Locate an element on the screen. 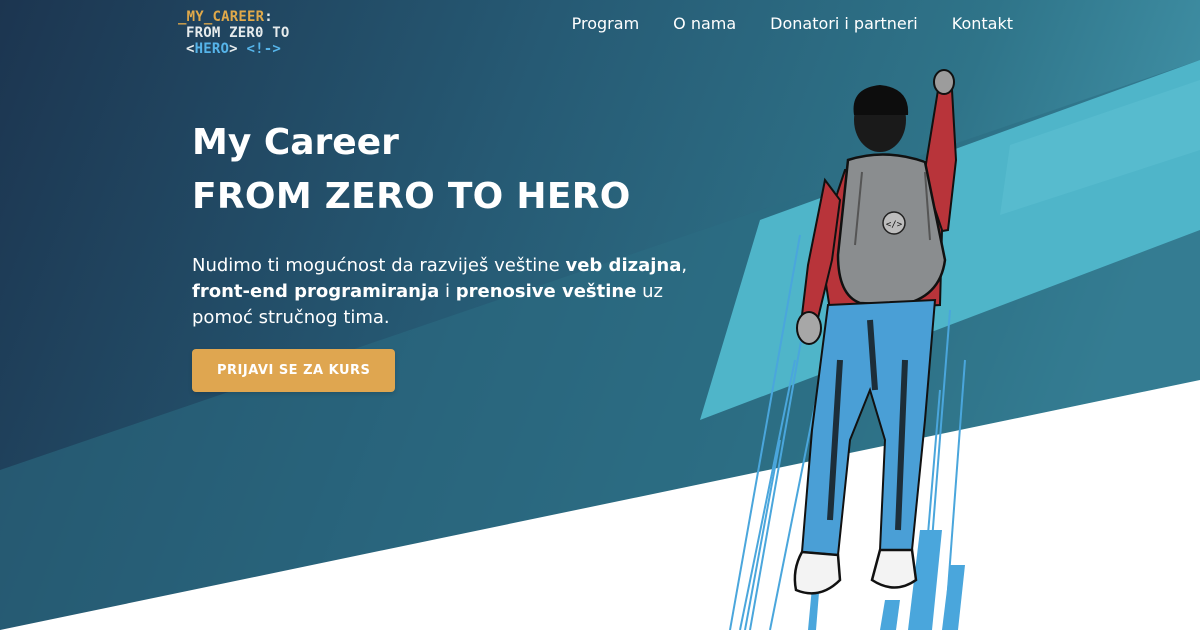  site-logo: _MY_CAREER: FROM ZER0 TO <HERO> <!-> is located at coordinates (234, 33).